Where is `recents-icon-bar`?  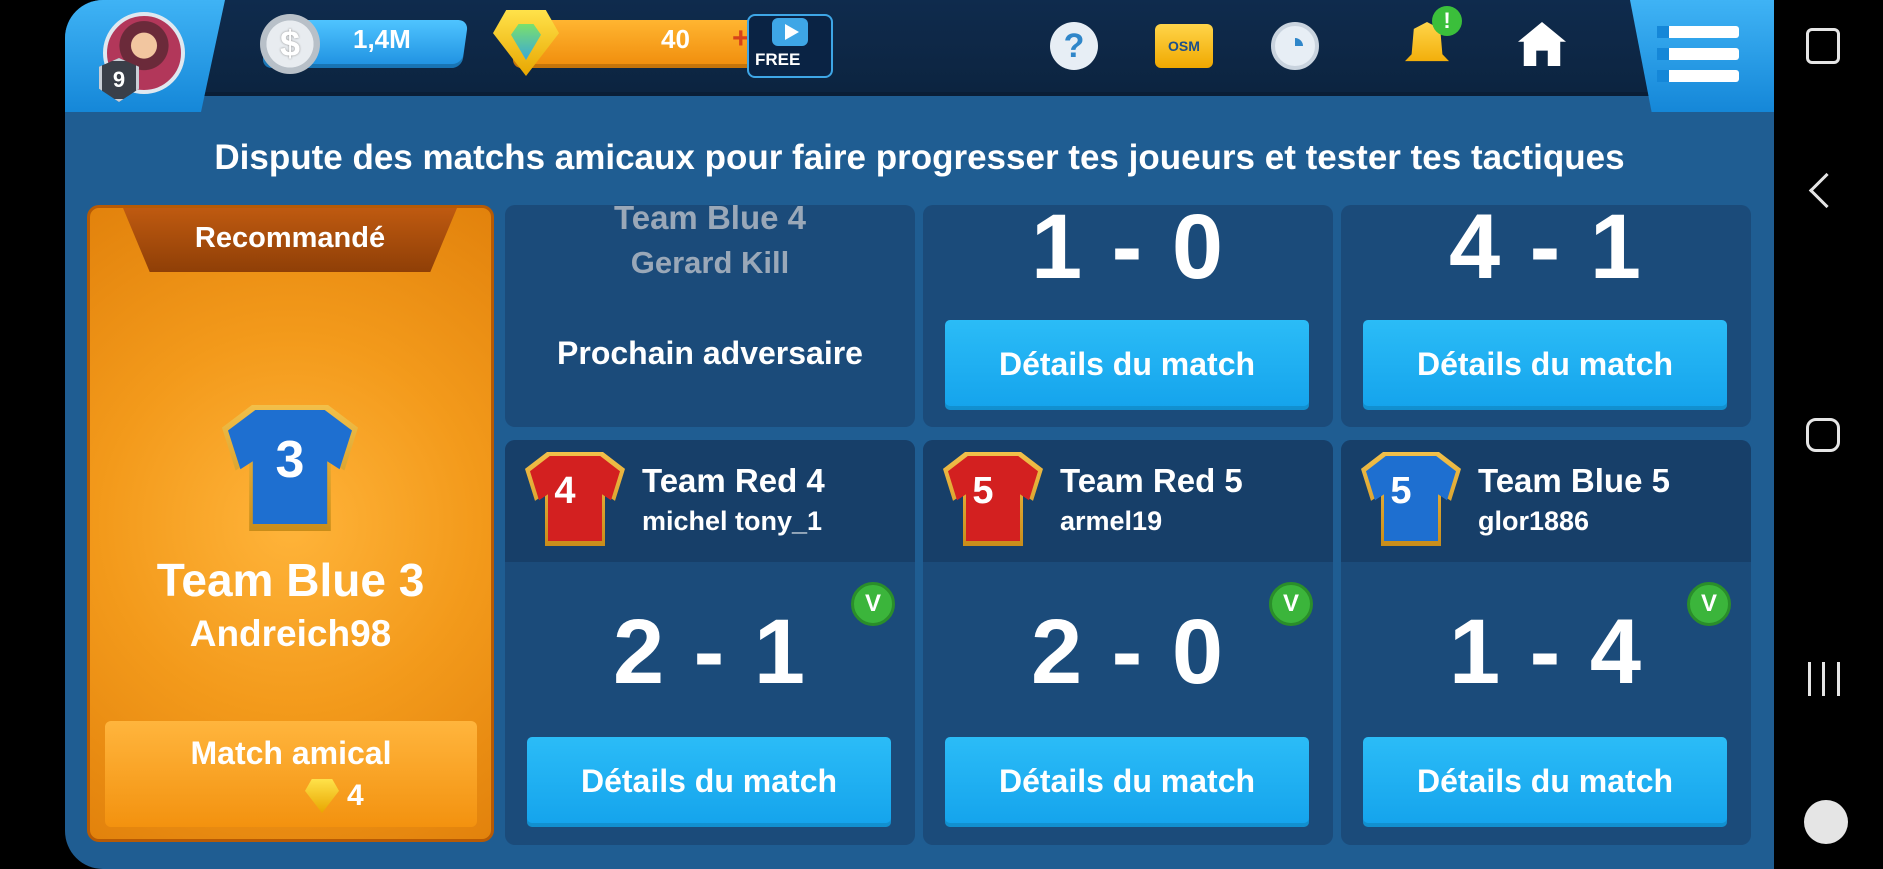
recents-icon-bar is located at coordinates (1823, 679).